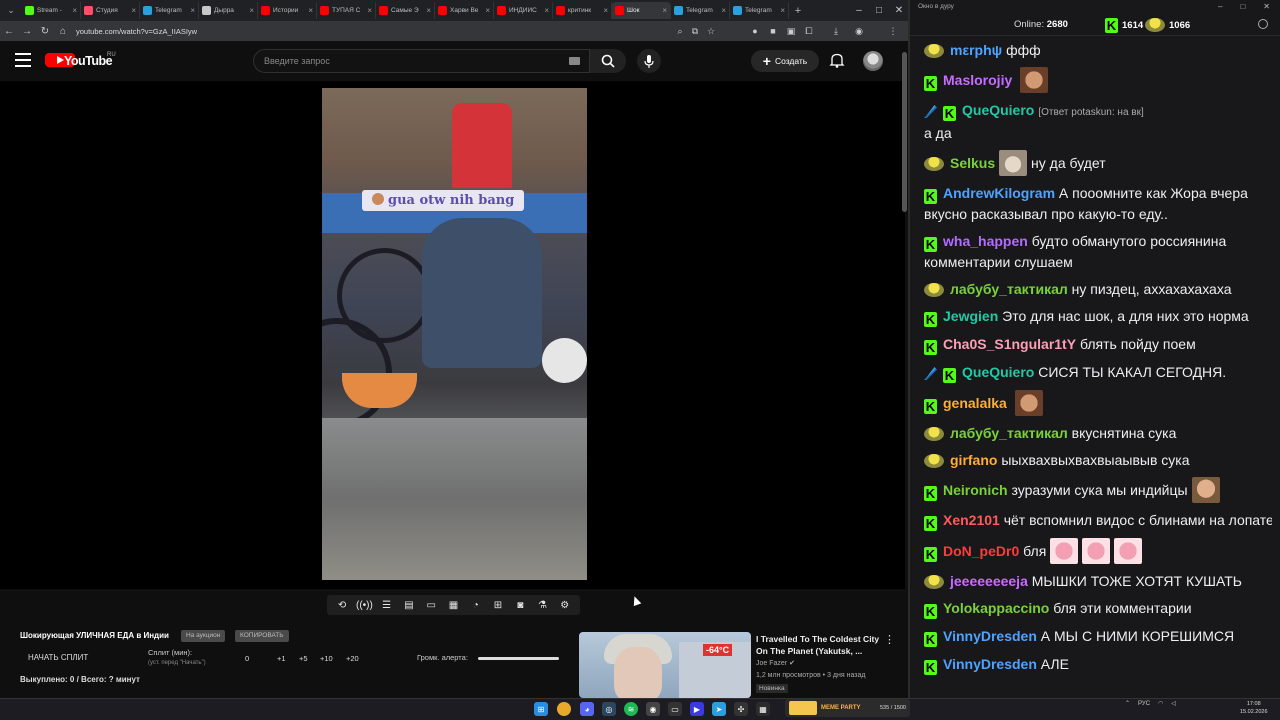 Image resolution: width=1280 pixels, height=720 pixels. Describe the element at coordinates (665, 665) in the screenshot. I see `recommended-thumbnail: -64°C` at that location.